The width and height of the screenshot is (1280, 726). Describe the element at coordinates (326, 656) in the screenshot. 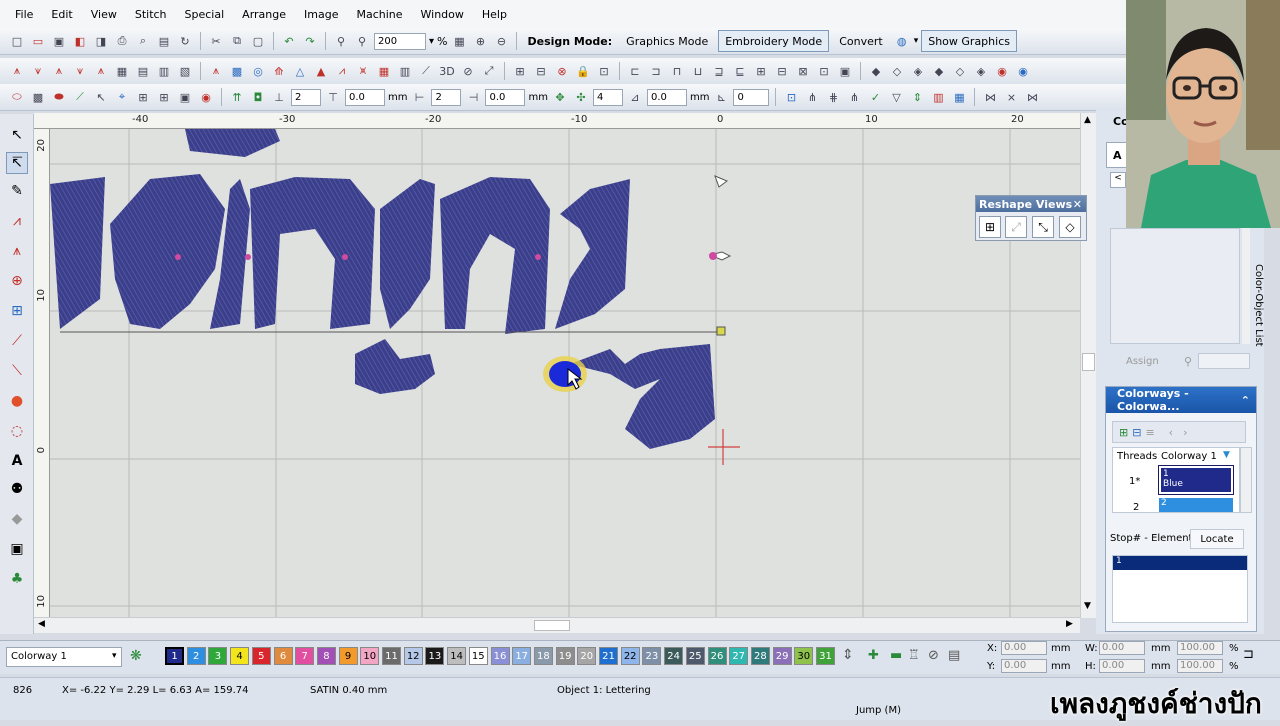

I see `color-swatch: 8` at that location.